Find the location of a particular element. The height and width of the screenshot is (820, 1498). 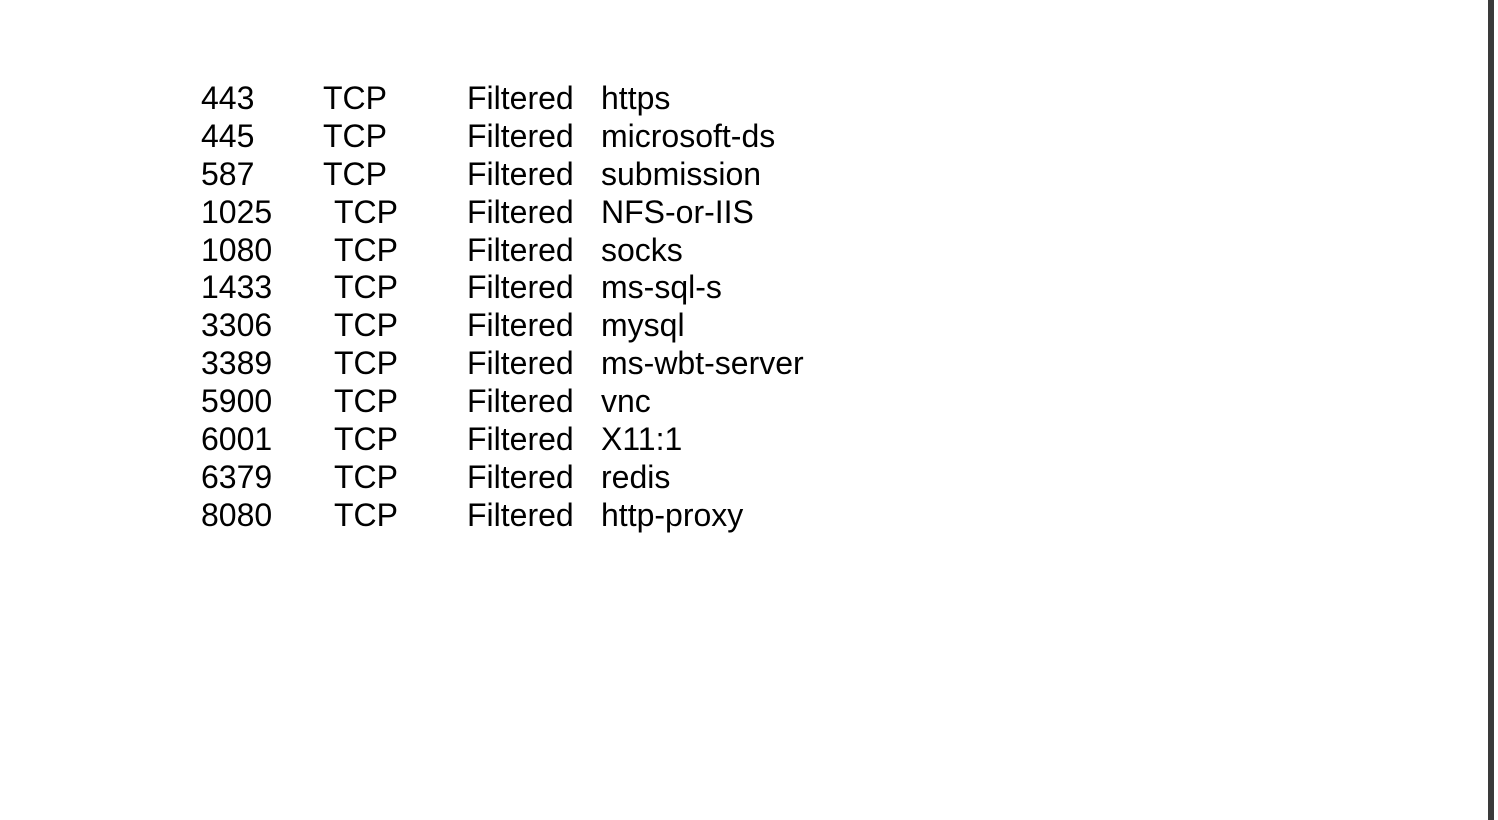

port-row: 3306 TCP Filtered mysql is located at coordinates (551, 325).